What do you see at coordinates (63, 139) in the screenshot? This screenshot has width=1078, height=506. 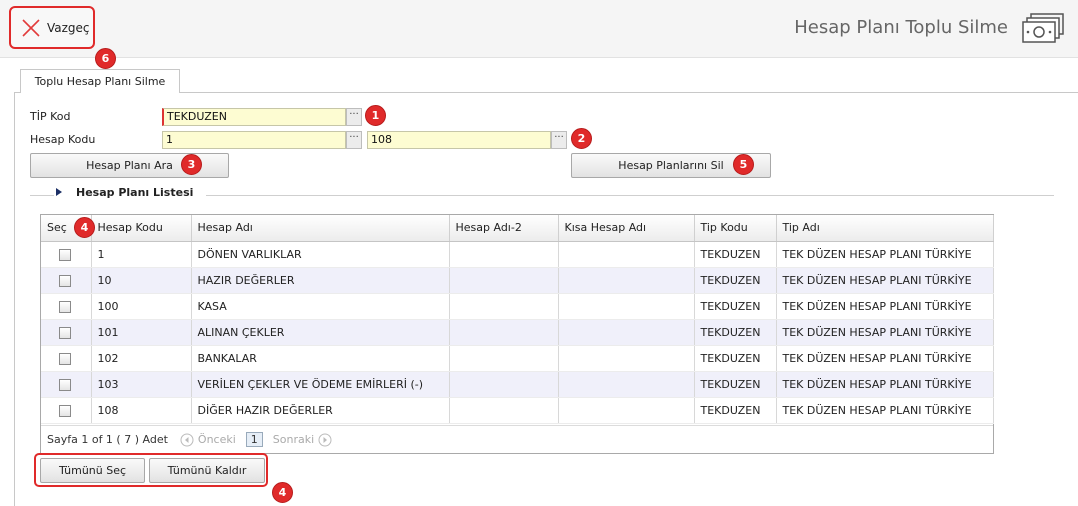 I see `hesap-kodu-label: Hesap Kodu` at bounding box center [63, 139].